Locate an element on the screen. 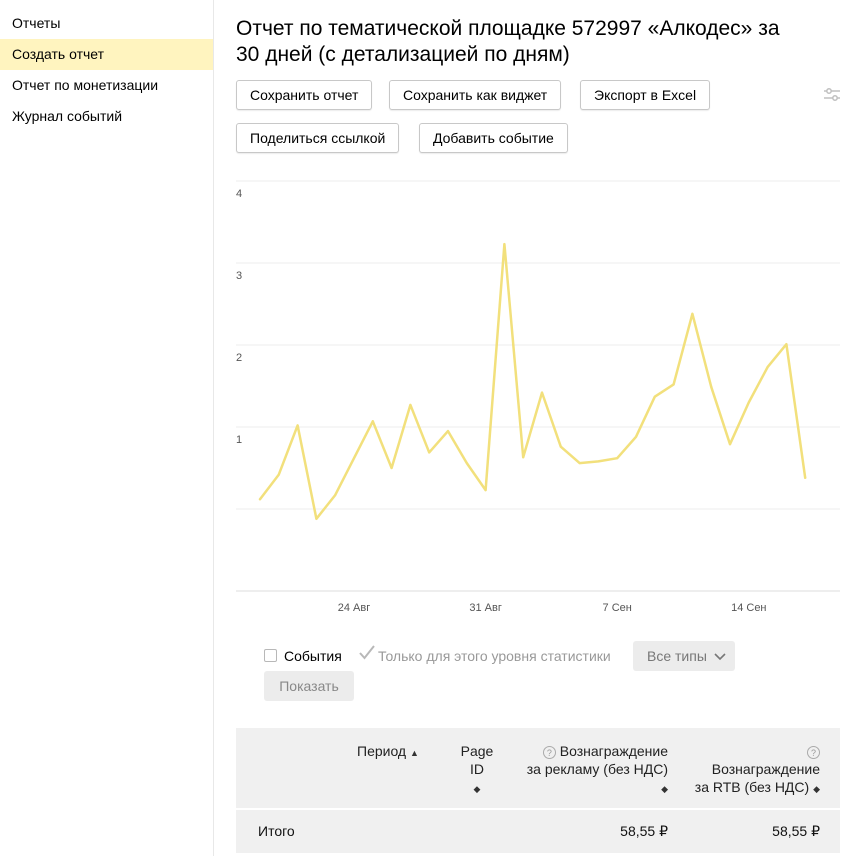  page-title-line2: 30 дней (с детализацией по дням) is located at coordinates (403, 54).